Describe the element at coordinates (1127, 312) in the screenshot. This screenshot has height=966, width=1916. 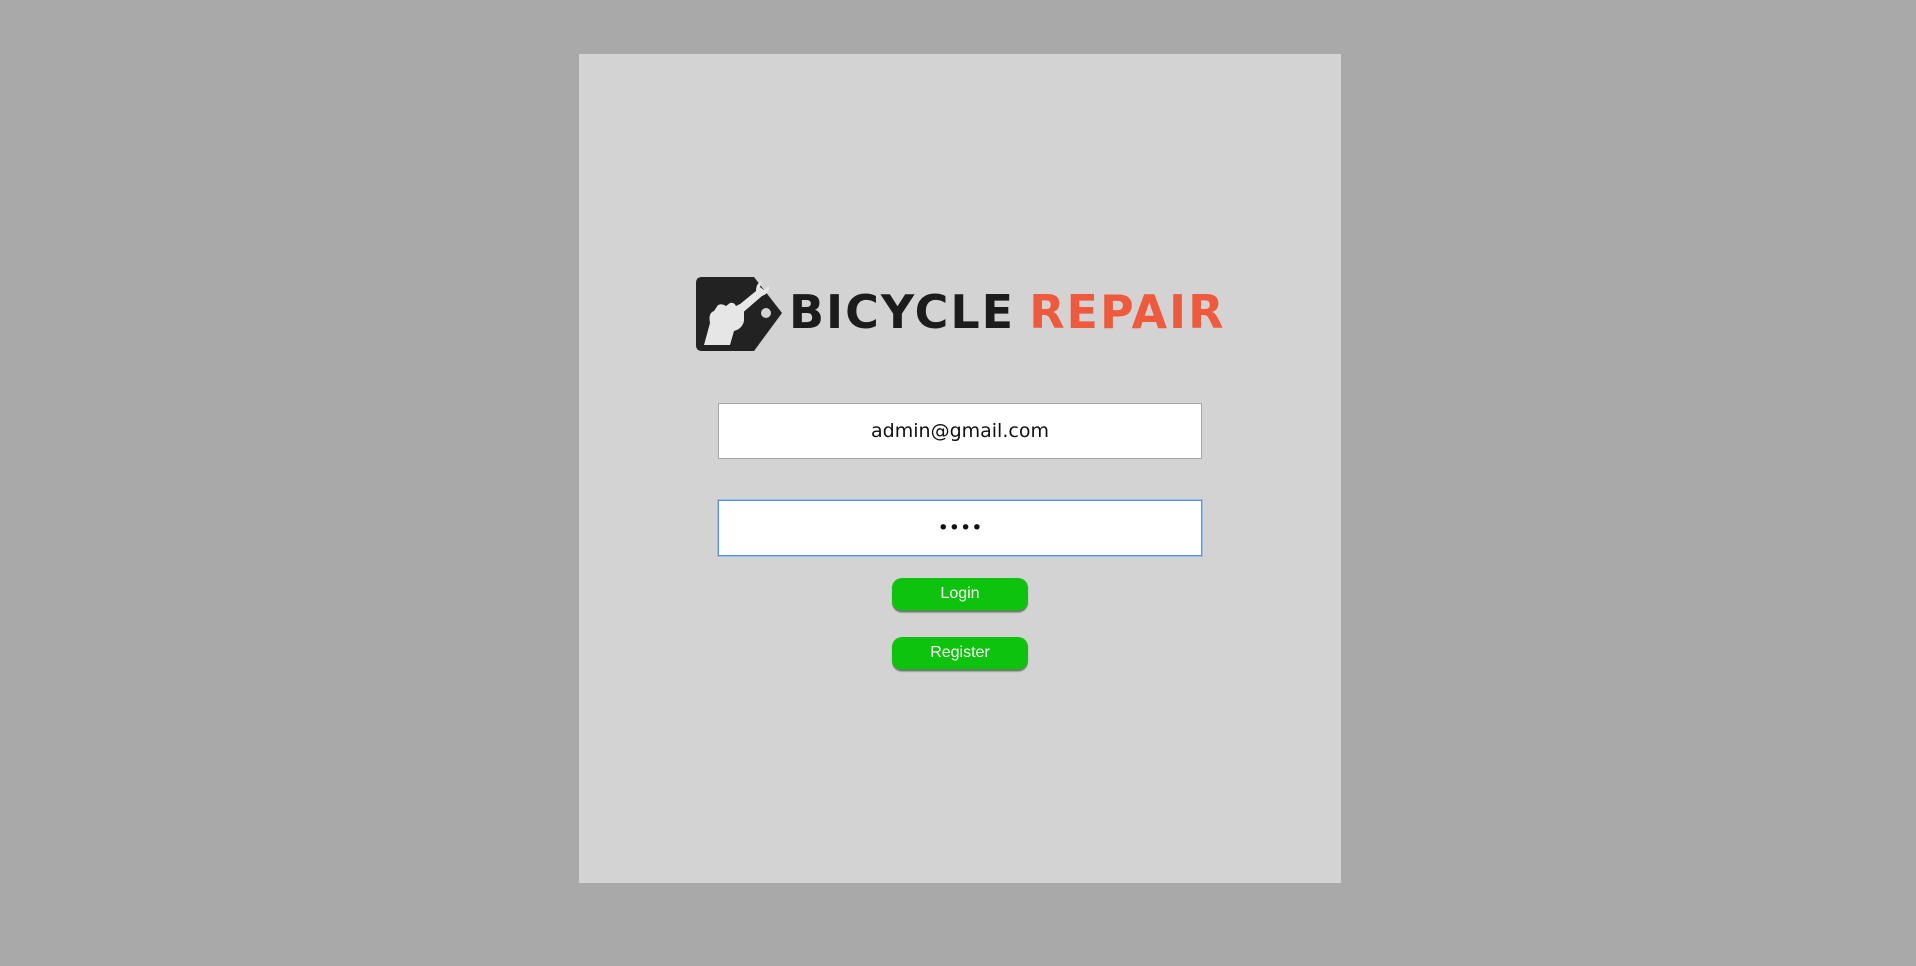
I see `logo-text-accent: REPAIR` at that location.